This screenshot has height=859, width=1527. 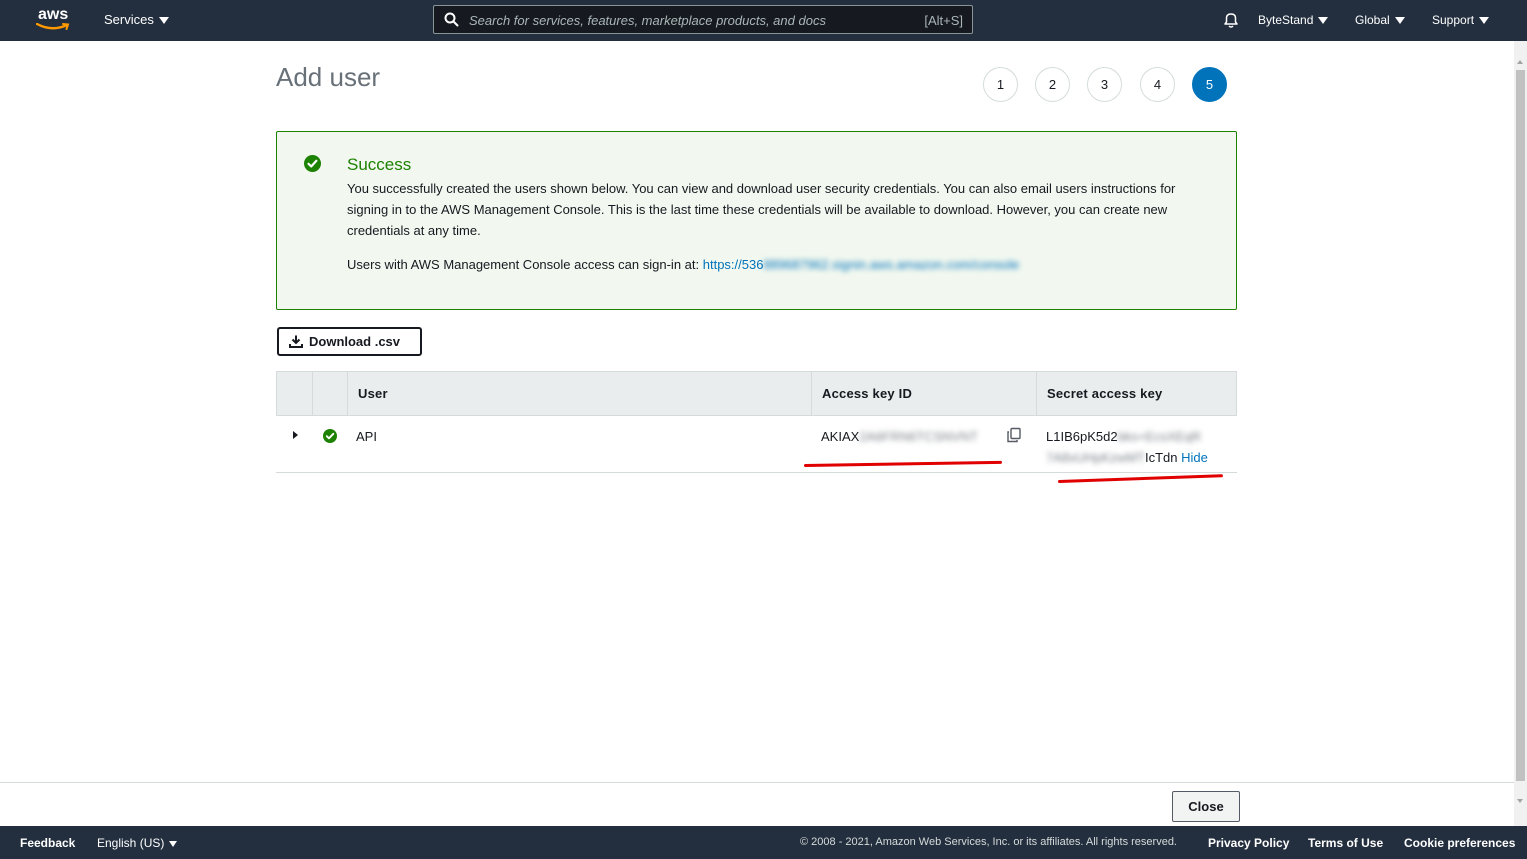 I want to click on support-label: Support, so click(x=1453, y=20).